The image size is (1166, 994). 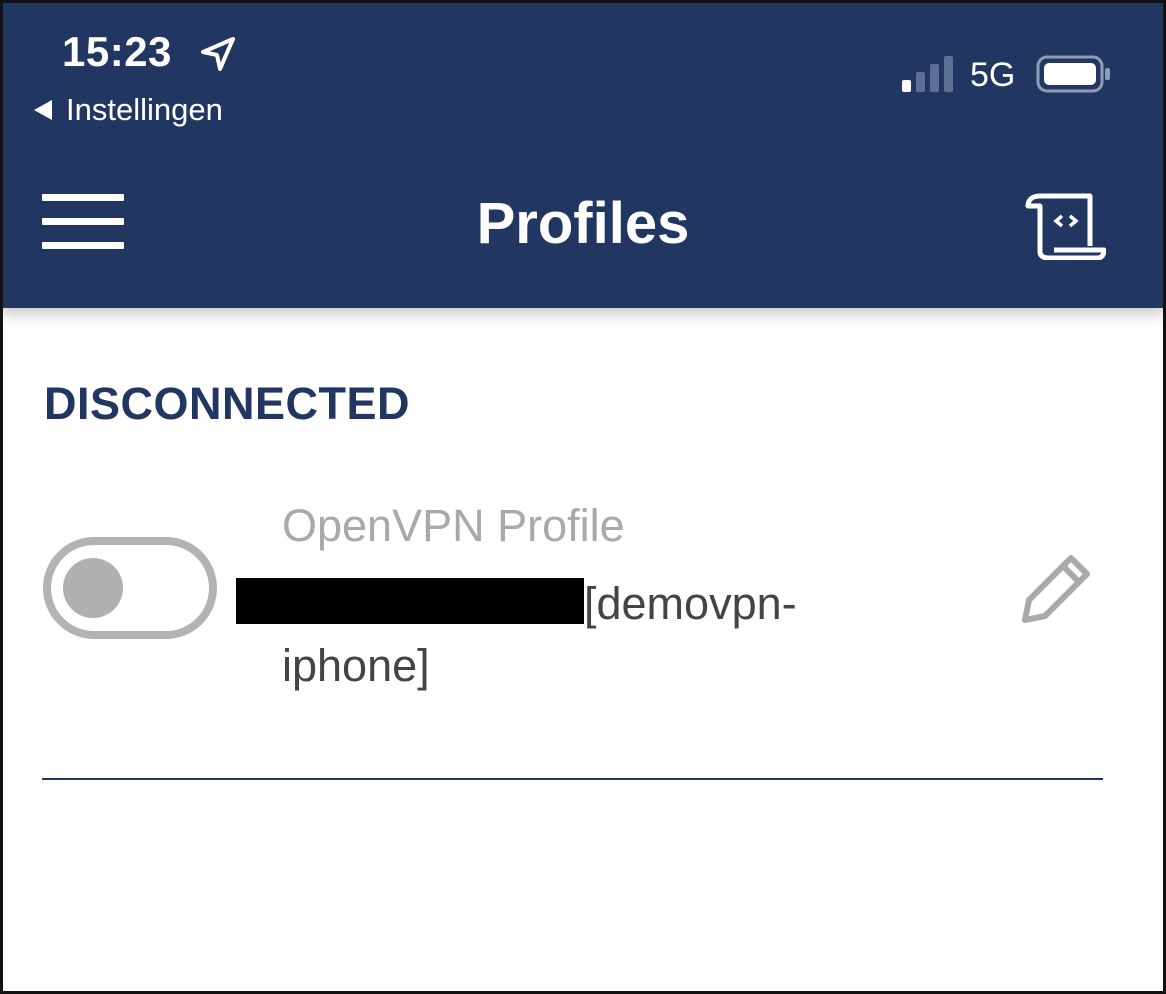 I want to click on back-label: Instellingen, so click(x=144, y=109).